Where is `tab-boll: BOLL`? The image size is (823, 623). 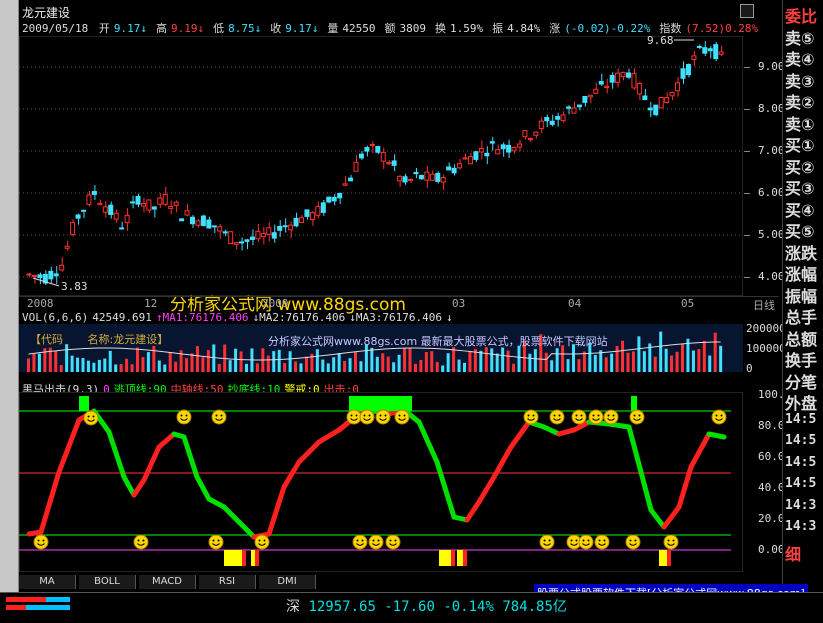
tab-boll: BOLL is located at coordinates (107, 582).